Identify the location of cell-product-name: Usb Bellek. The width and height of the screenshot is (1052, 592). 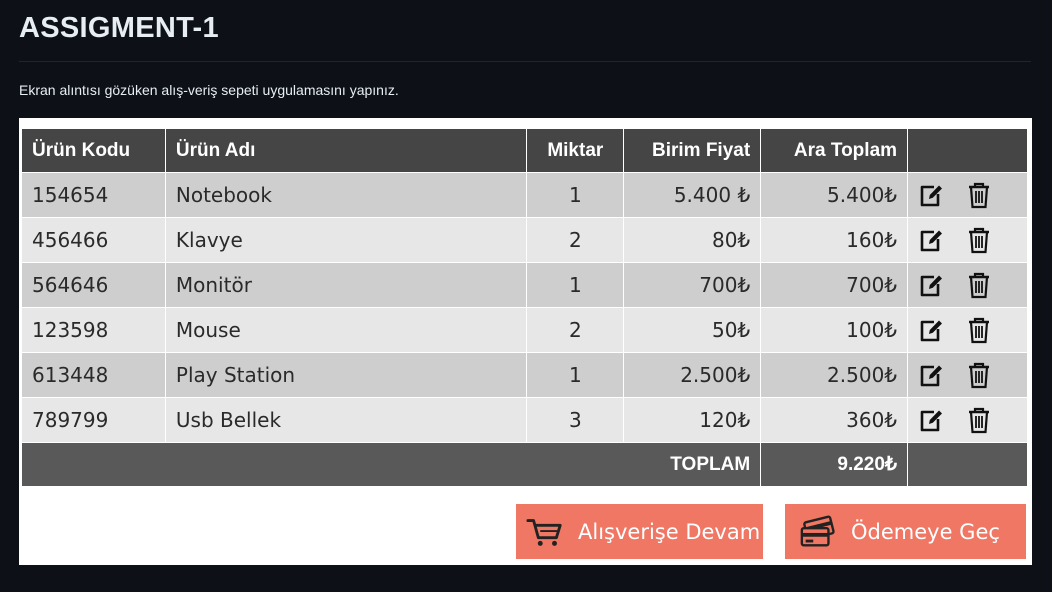
(346, 420).